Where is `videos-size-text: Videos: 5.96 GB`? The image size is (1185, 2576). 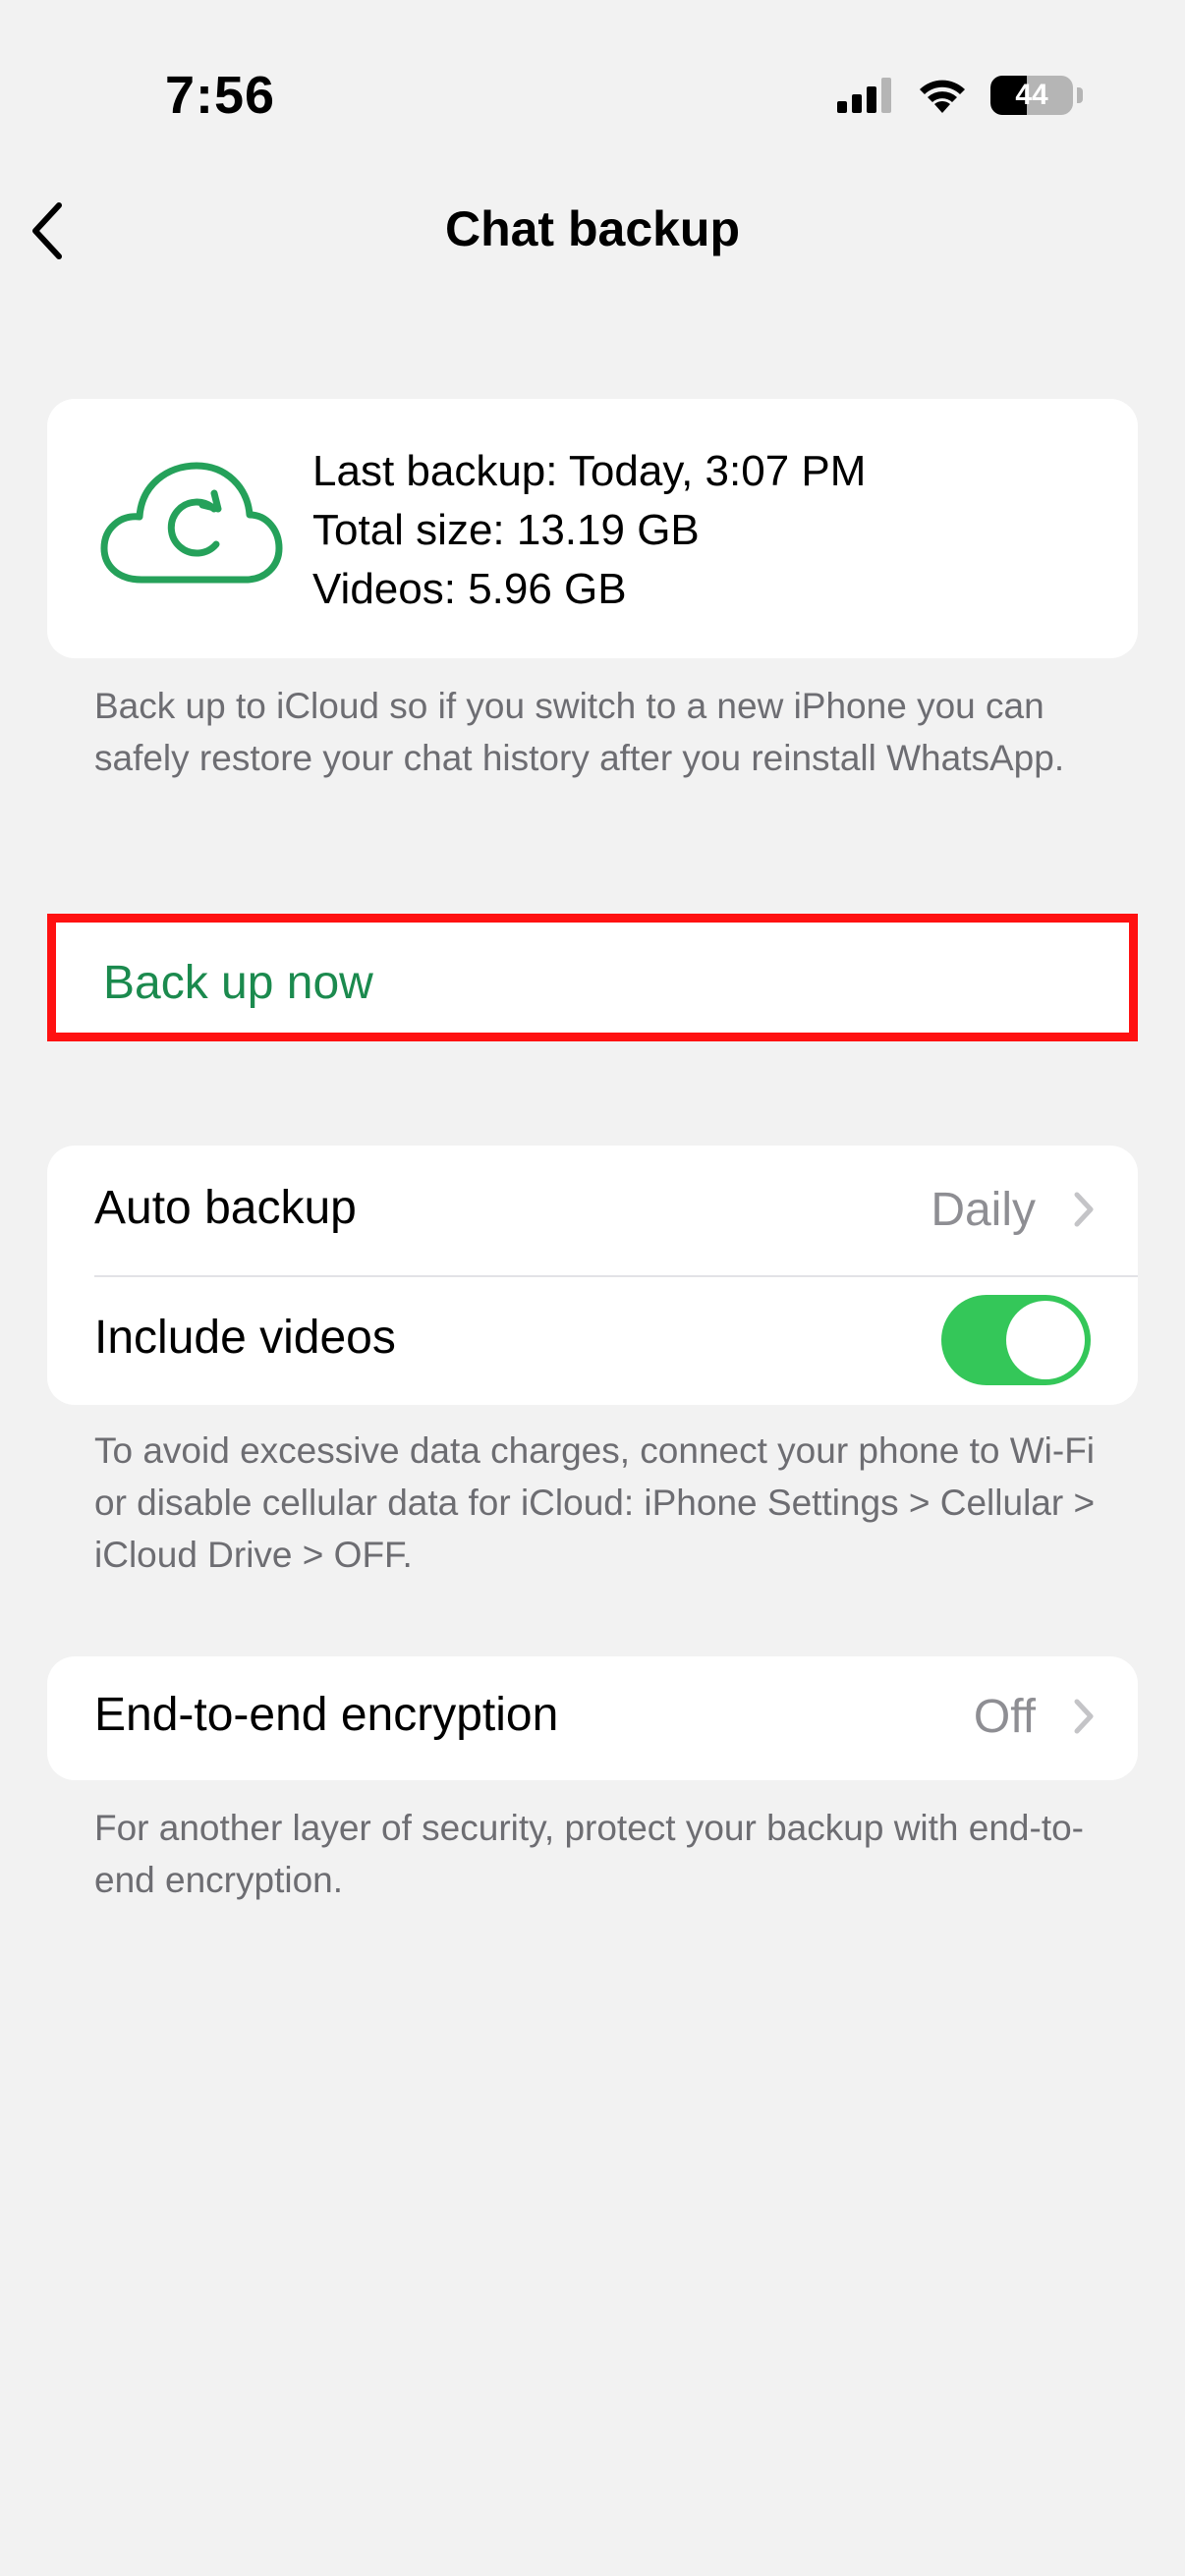
videos-size-text: Videos: 5.96 GB is located at coordinates (470, 589).